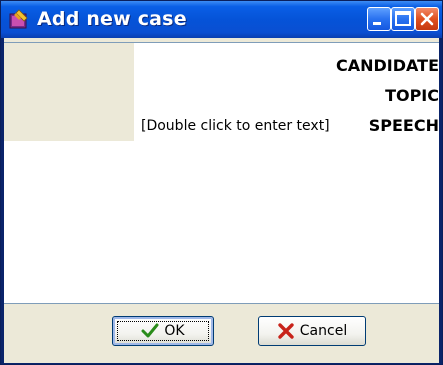  What do you see at coordinates (221, 19) in the screenshot?
I see `title-bar: Add new case` at bounding box center [221, 19].